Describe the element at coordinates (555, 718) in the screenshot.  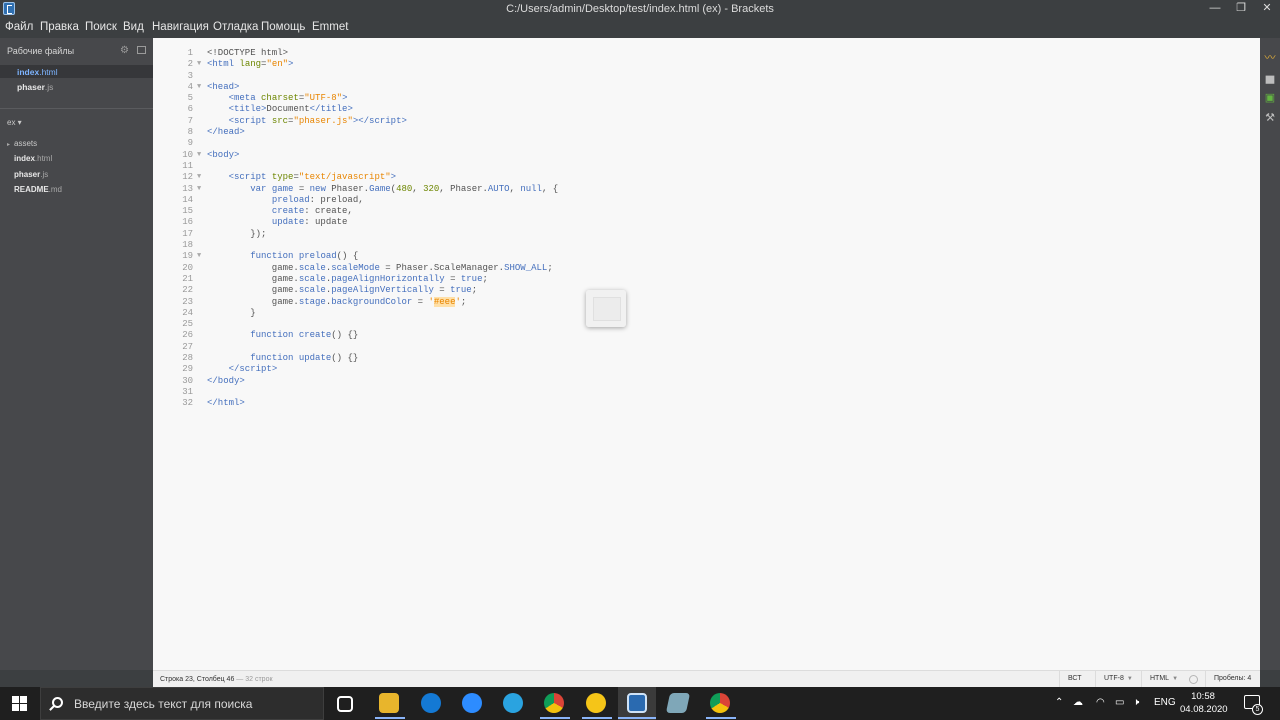
I see `chrome-indicator` at that location.